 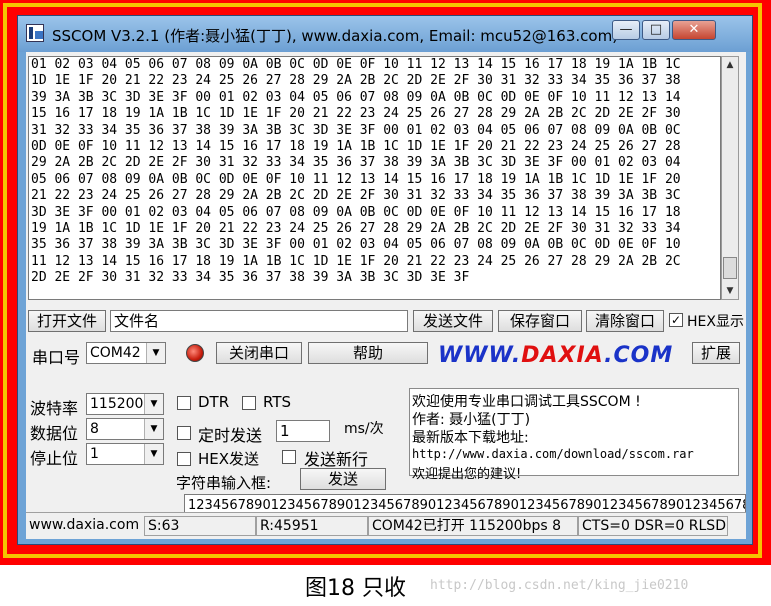 I want to click on data-bits-label: 数据位, so click(x=54, y=433).